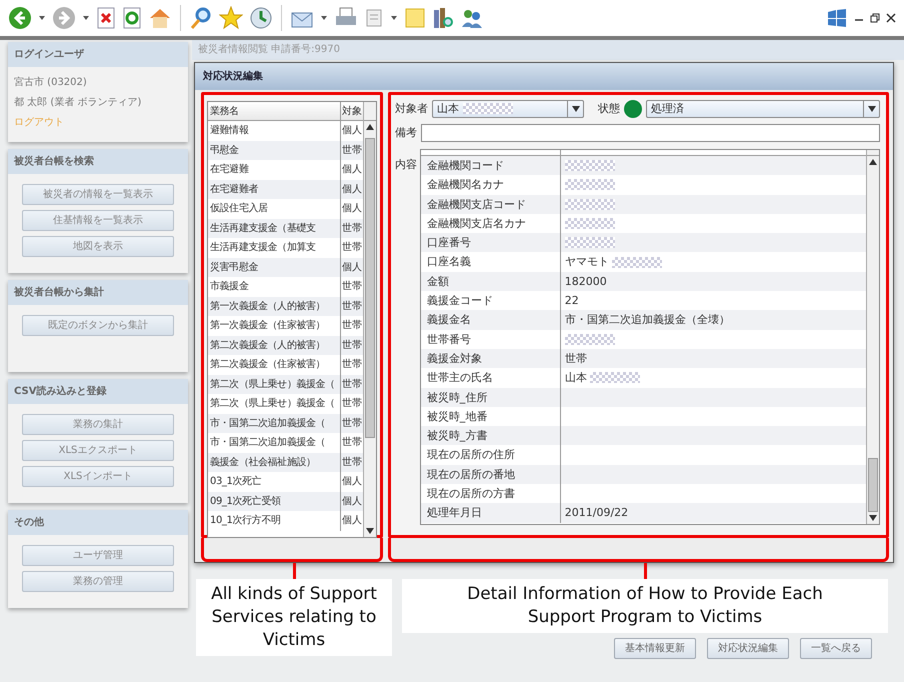 Image resolution: width=904 pixels, height=682 pixels. Describe the element at coordinates (585, 282) in the screenshot. I see `field-value: 182000` at that location.